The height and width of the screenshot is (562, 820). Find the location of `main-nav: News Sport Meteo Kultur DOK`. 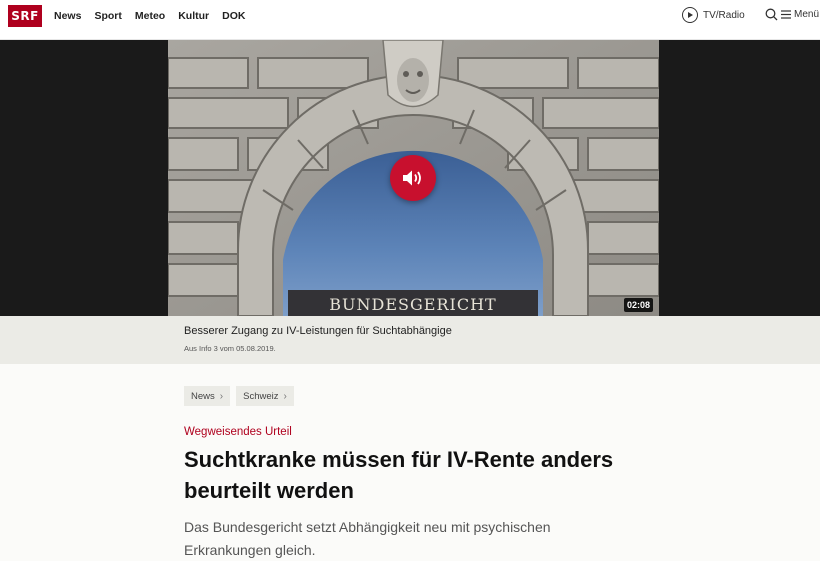

main-nav: News Sport Meteo Kultur DOK is located at coordinates (156, 16).